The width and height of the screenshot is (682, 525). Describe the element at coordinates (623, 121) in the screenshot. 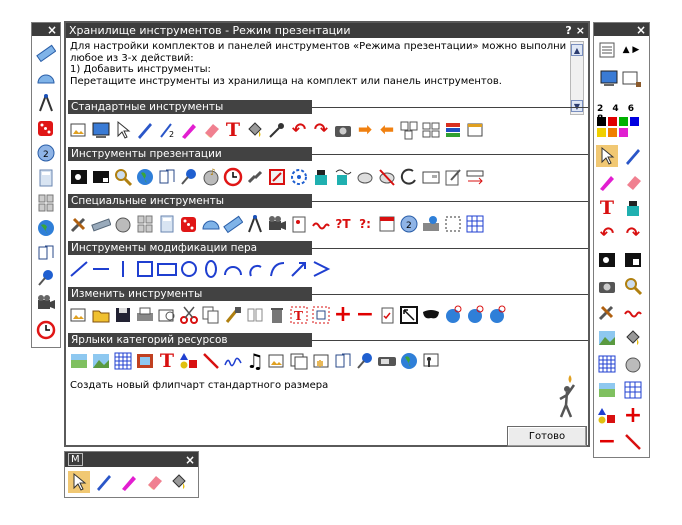

I see `color-swatch-green` at that location.